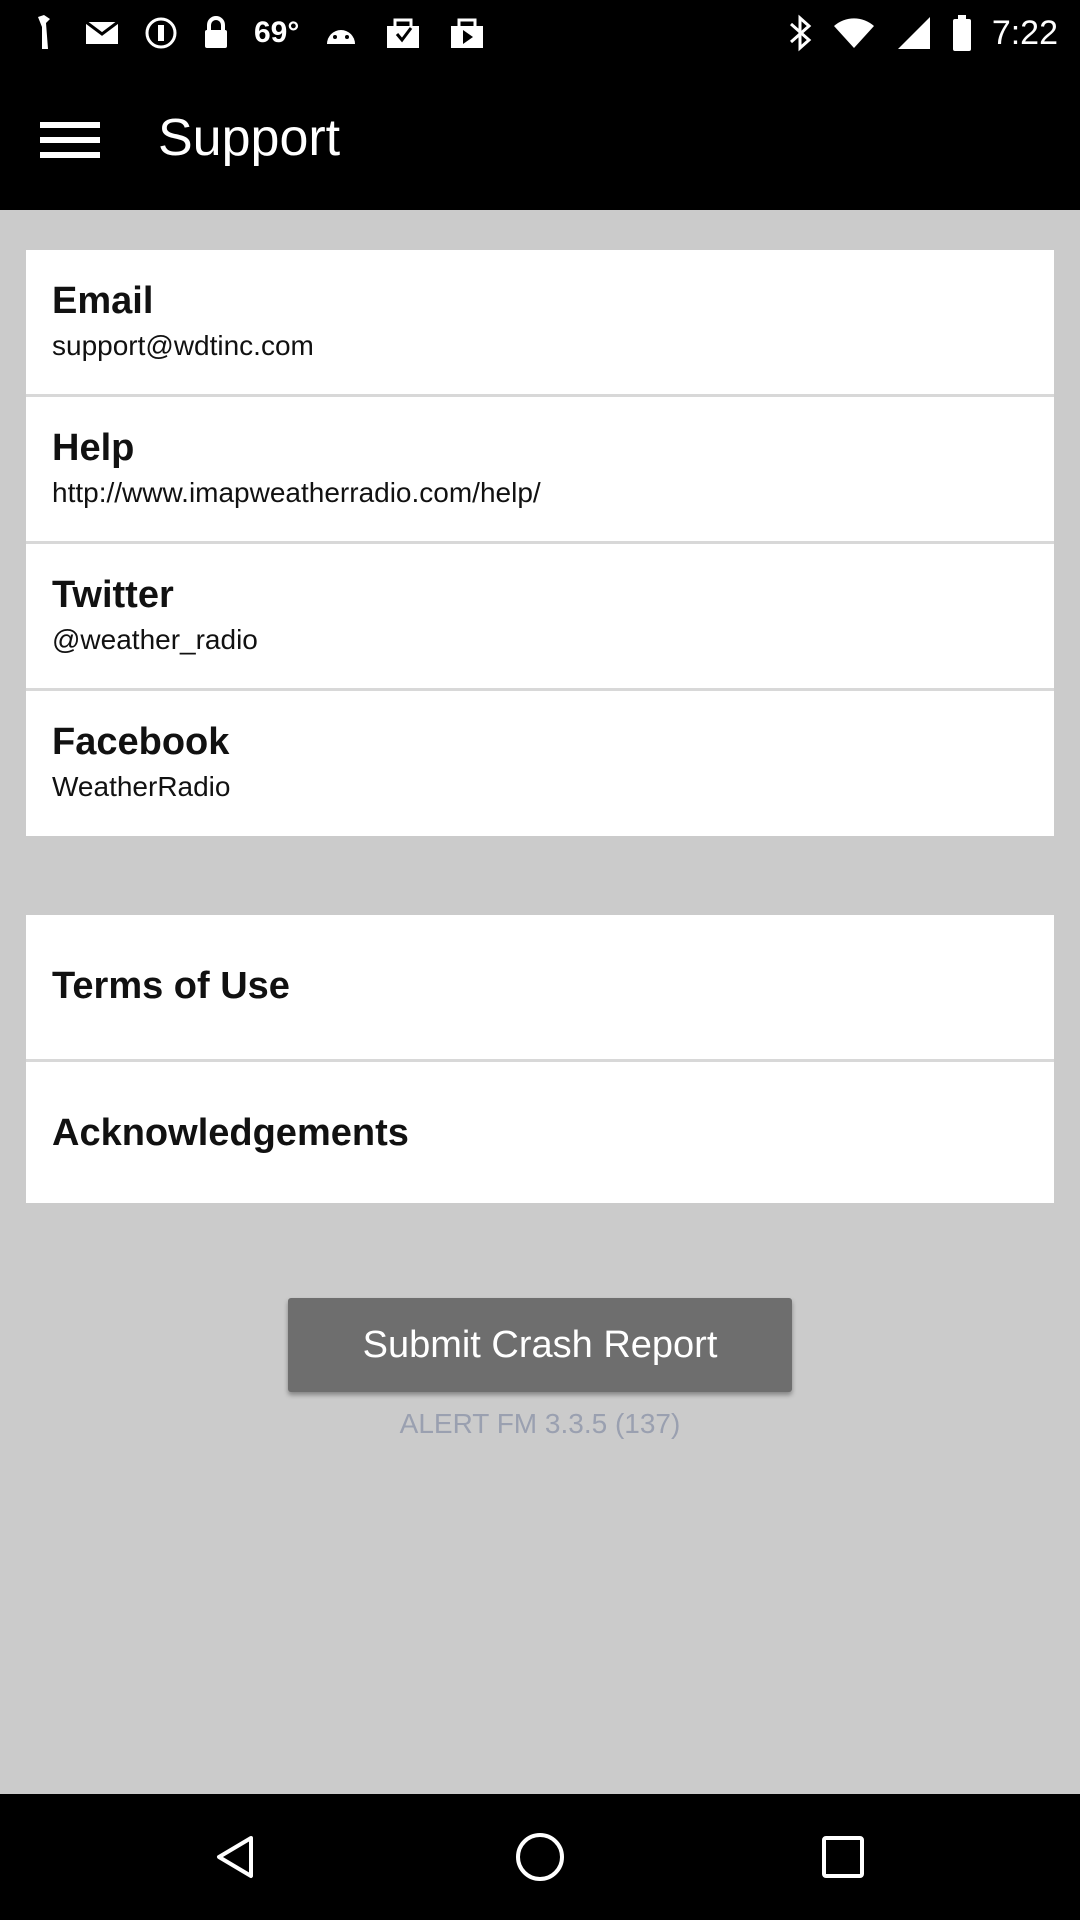  What do you see at coordinates (277, 32) in the screenshot?
I see `temperature-label: 69°` at bounding box center [277, 32].